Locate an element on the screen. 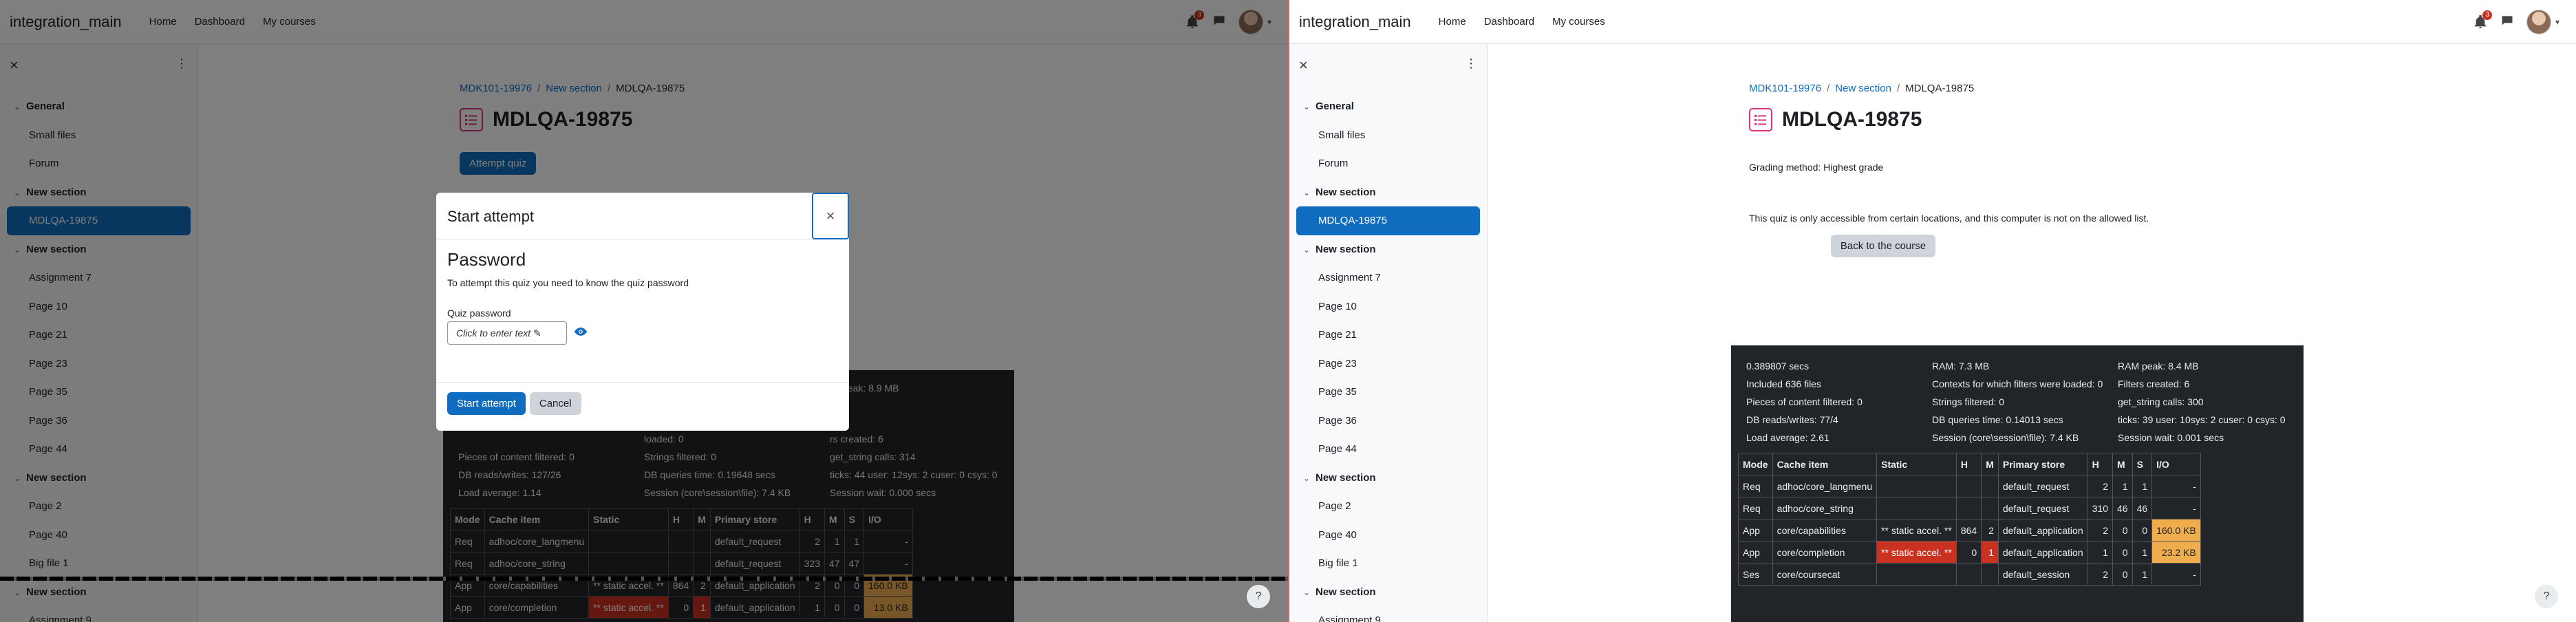  chevron-down-icon: ▾ is located at coordinates (2557, 22).